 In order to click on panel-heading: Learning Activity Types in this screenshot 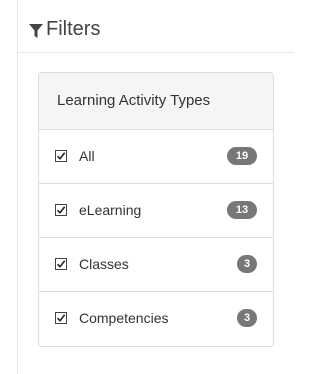, I will do `click(156, 101)`.